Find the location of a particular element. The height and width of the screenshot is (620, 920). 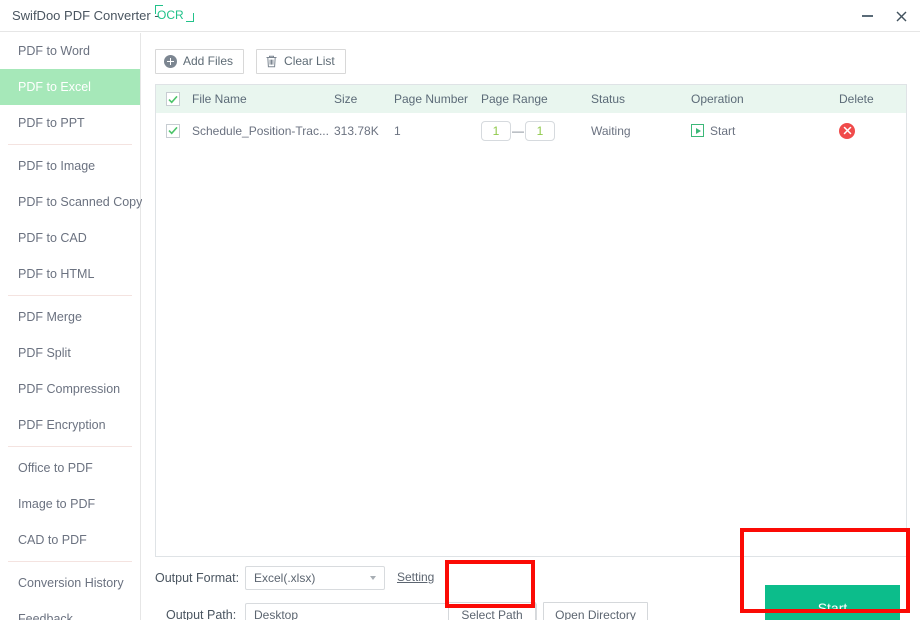

header-delete: Delete is located at coordinates (856, 99).